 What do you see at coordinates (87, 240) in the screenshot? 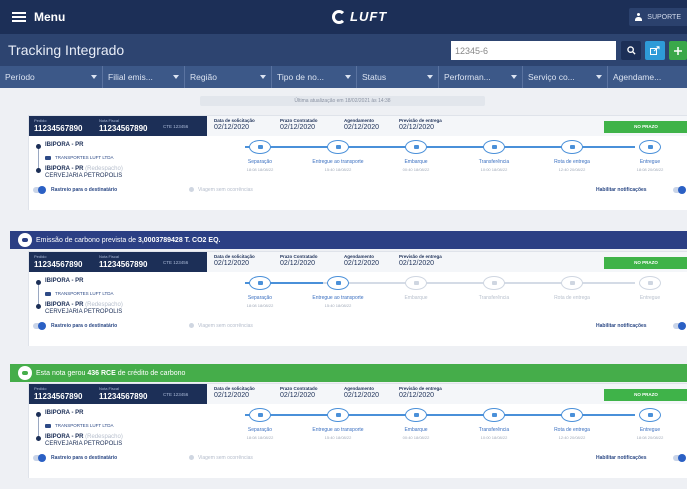
I see `carbon-prefix: Emissão de carbono prevista de` at bounding box center [87, 240].